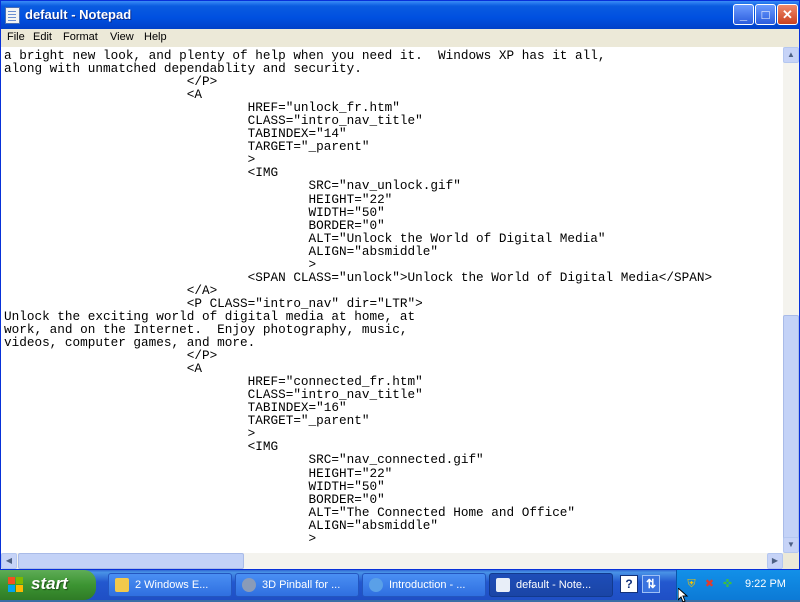 Image resolution: width=800 pixels, height=602 pixels. Describe the element at coordinates (16, 585) in the screenshot. I see `windows-logo-icon` at that location.